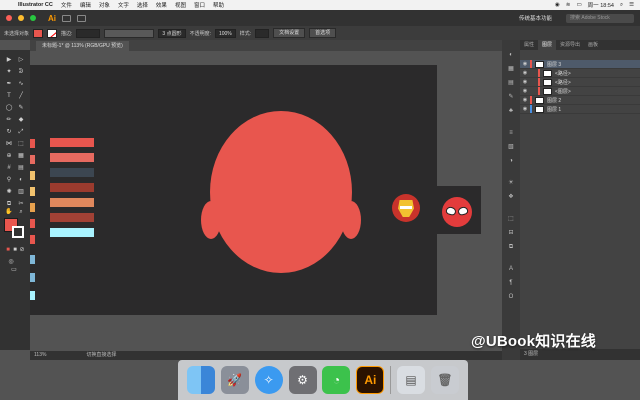 The width and height of the screenshot is (640, 400). What do you see at coordinates (81, 18) in the screenshot?
I see `arrange-documents-icon` at bounding box center [81, 18].